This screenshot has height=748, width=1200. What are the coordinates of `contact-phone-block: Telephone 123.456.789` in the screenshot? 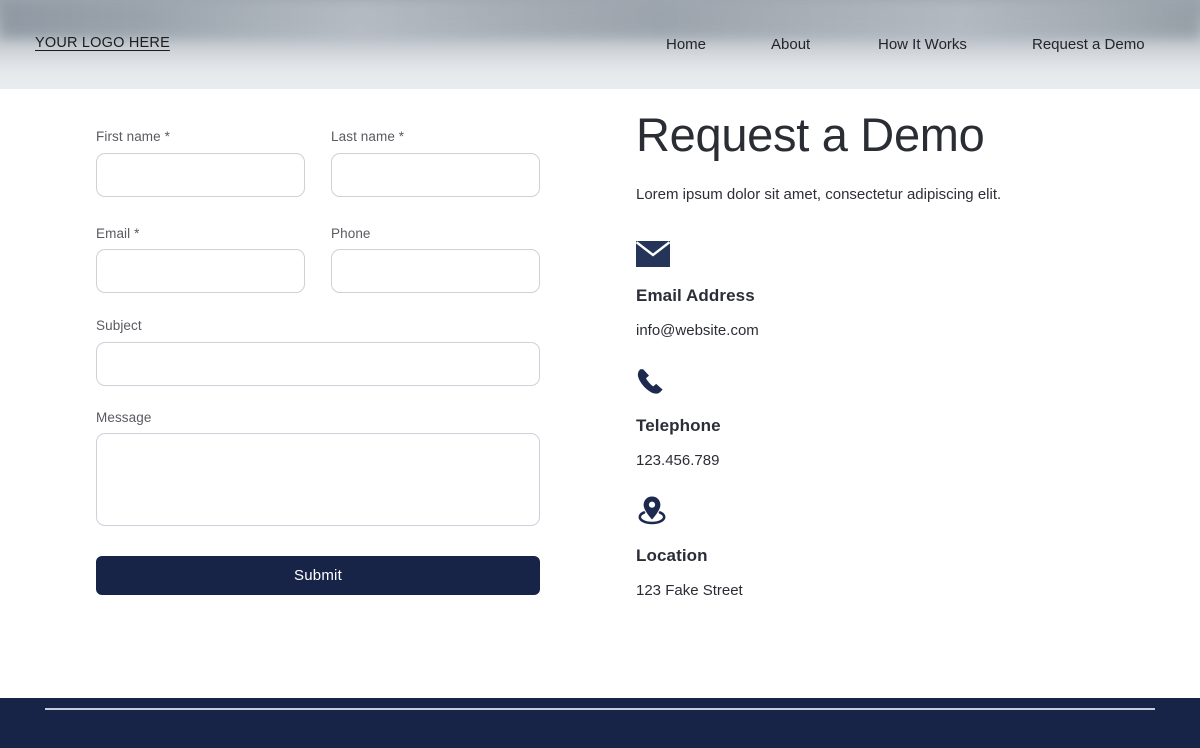 It's located at (896, 417).